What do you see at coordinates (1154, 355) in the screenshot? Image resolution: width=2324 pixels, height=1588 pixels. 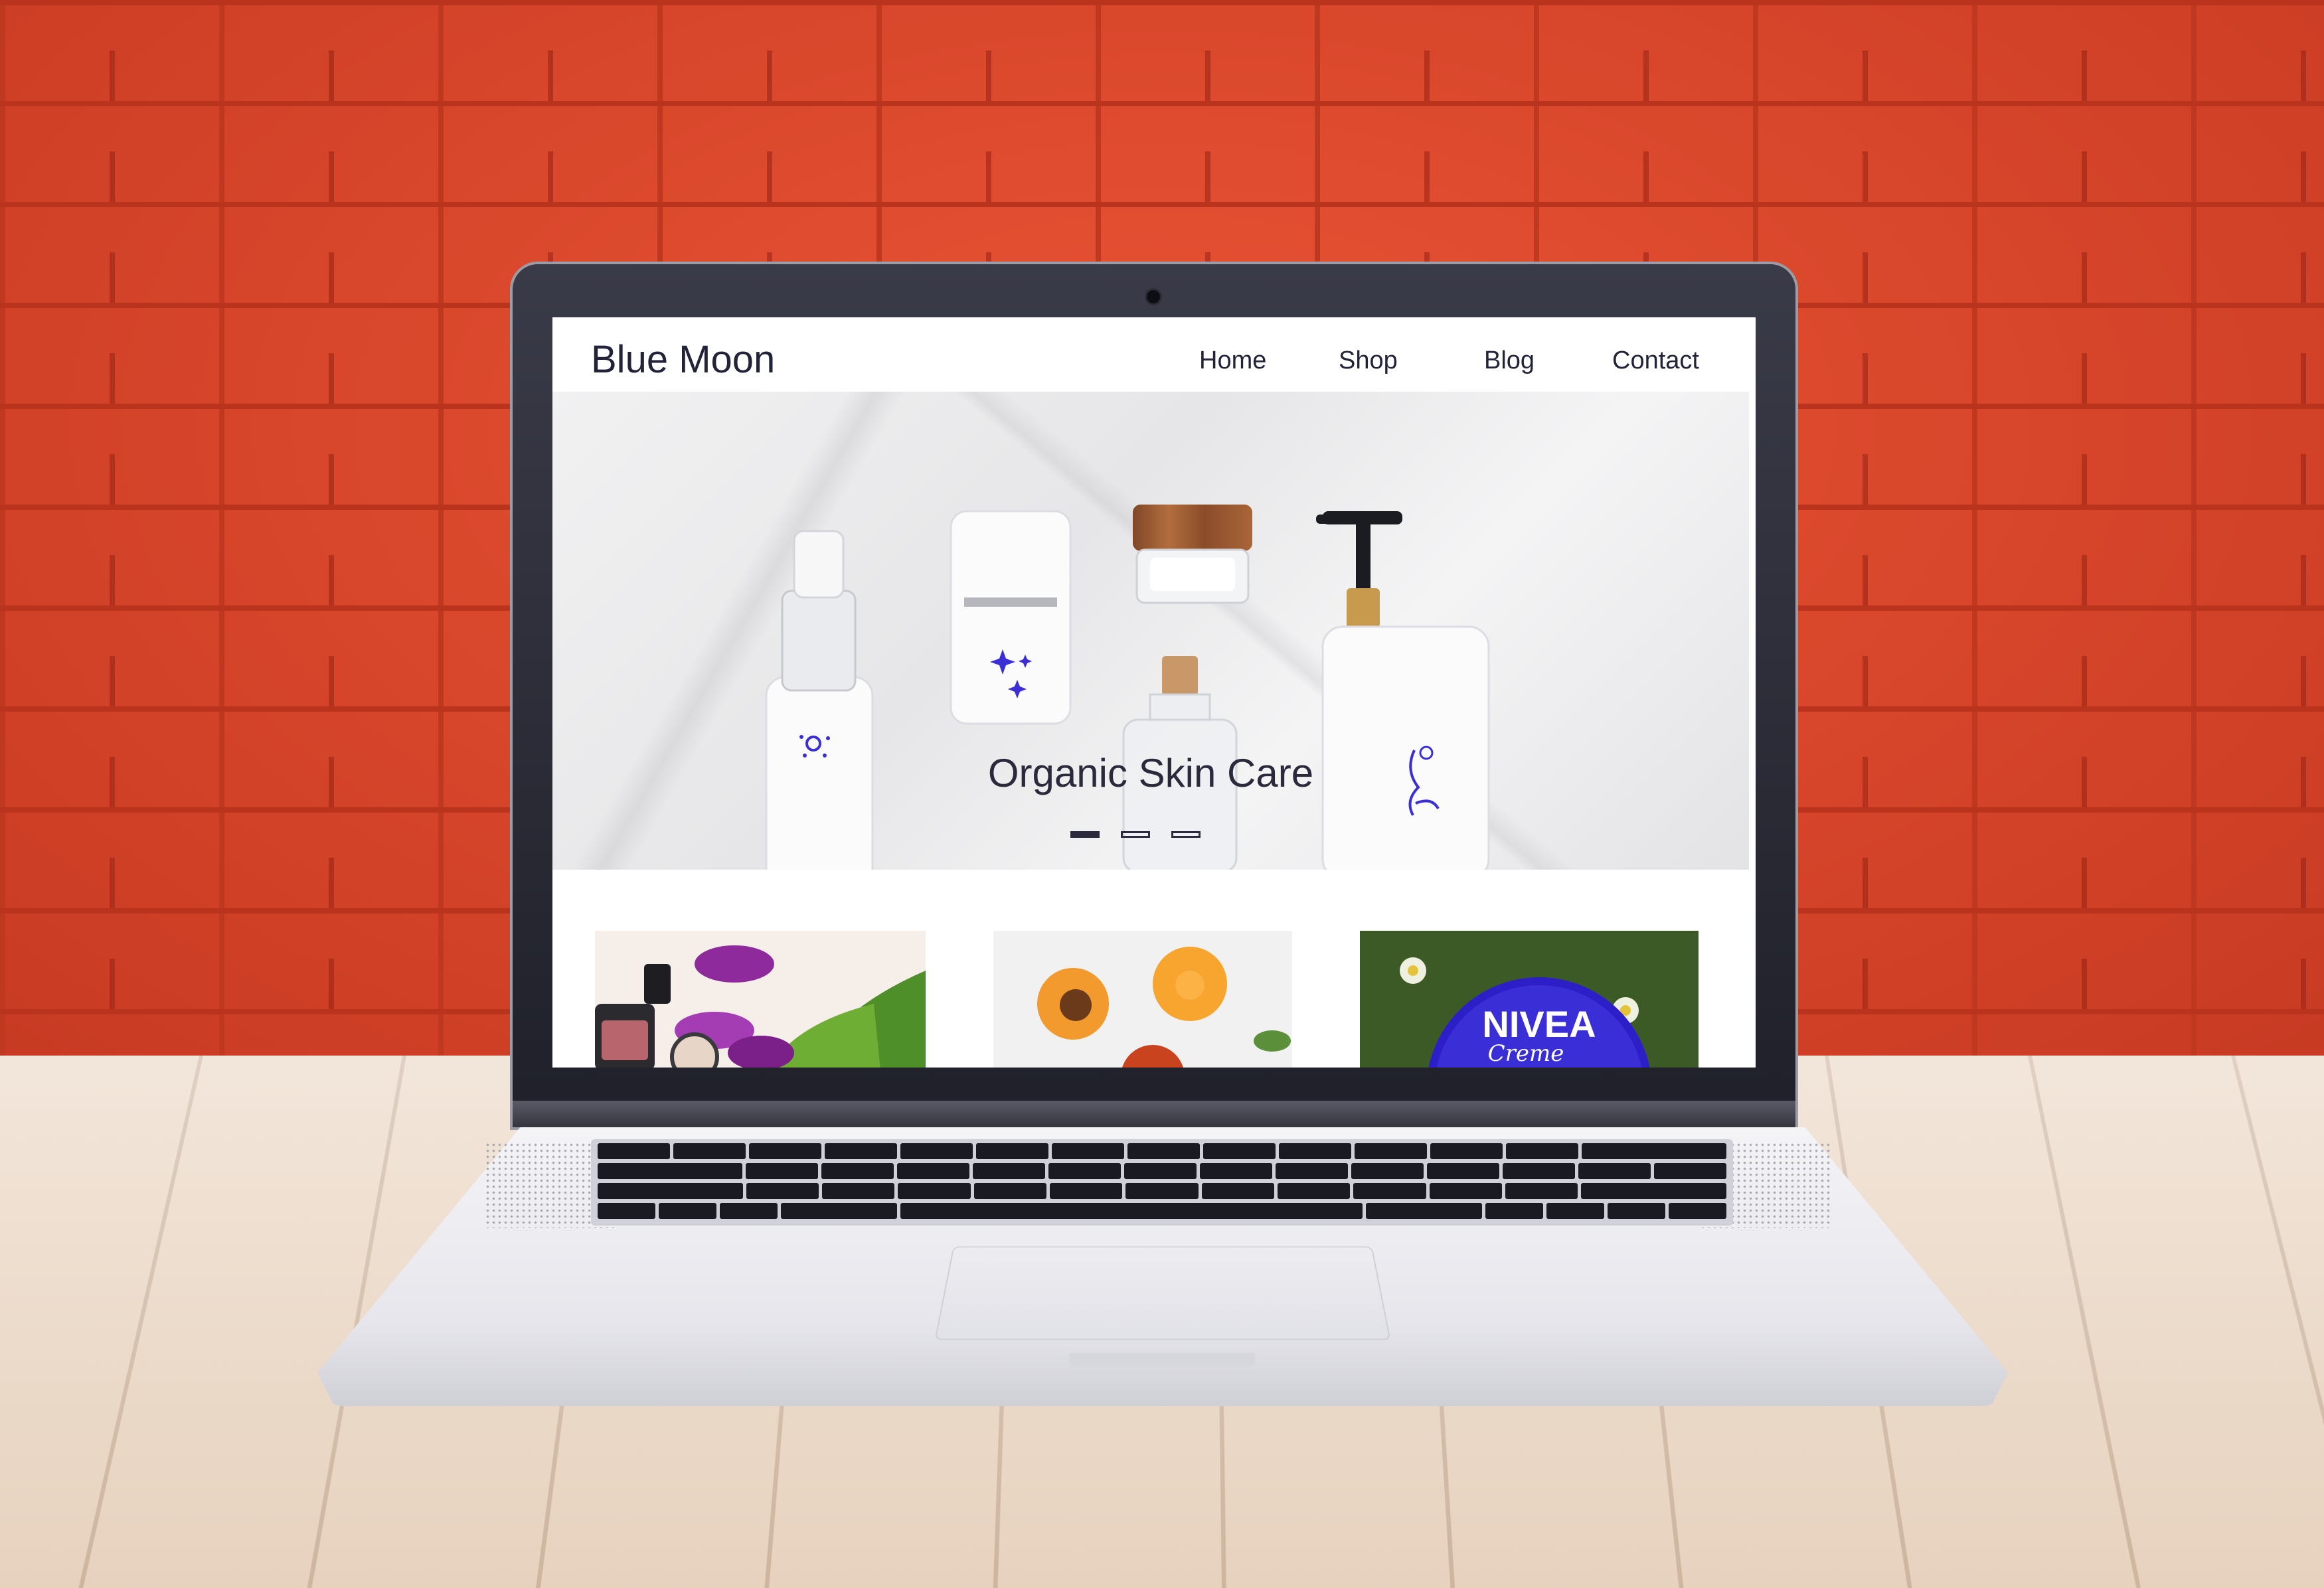 I see `site-header: Blue Moon Home Shop Blog Contact` at bounding box center [1154, 355].